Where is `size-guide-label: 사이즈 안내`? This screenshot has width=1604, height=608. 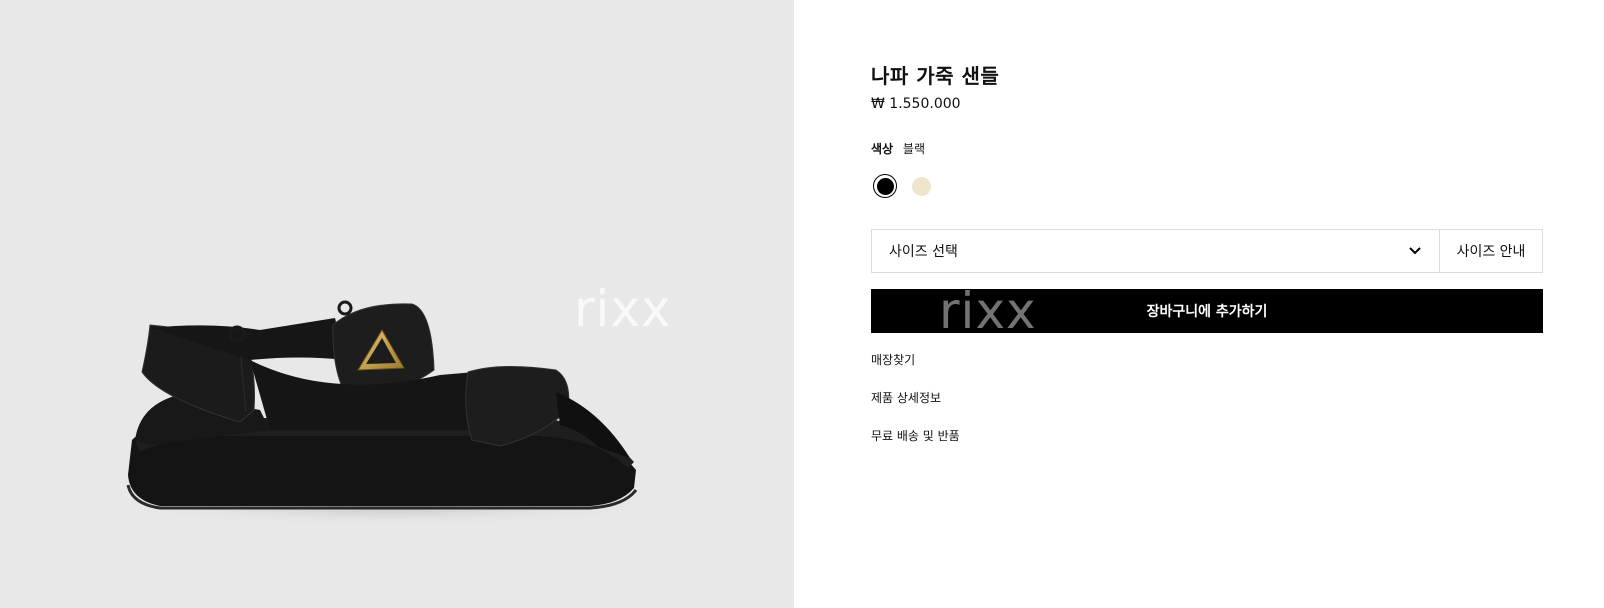 size-guide-label: 사이즈 안내 is located at coordinates (1491, 252).